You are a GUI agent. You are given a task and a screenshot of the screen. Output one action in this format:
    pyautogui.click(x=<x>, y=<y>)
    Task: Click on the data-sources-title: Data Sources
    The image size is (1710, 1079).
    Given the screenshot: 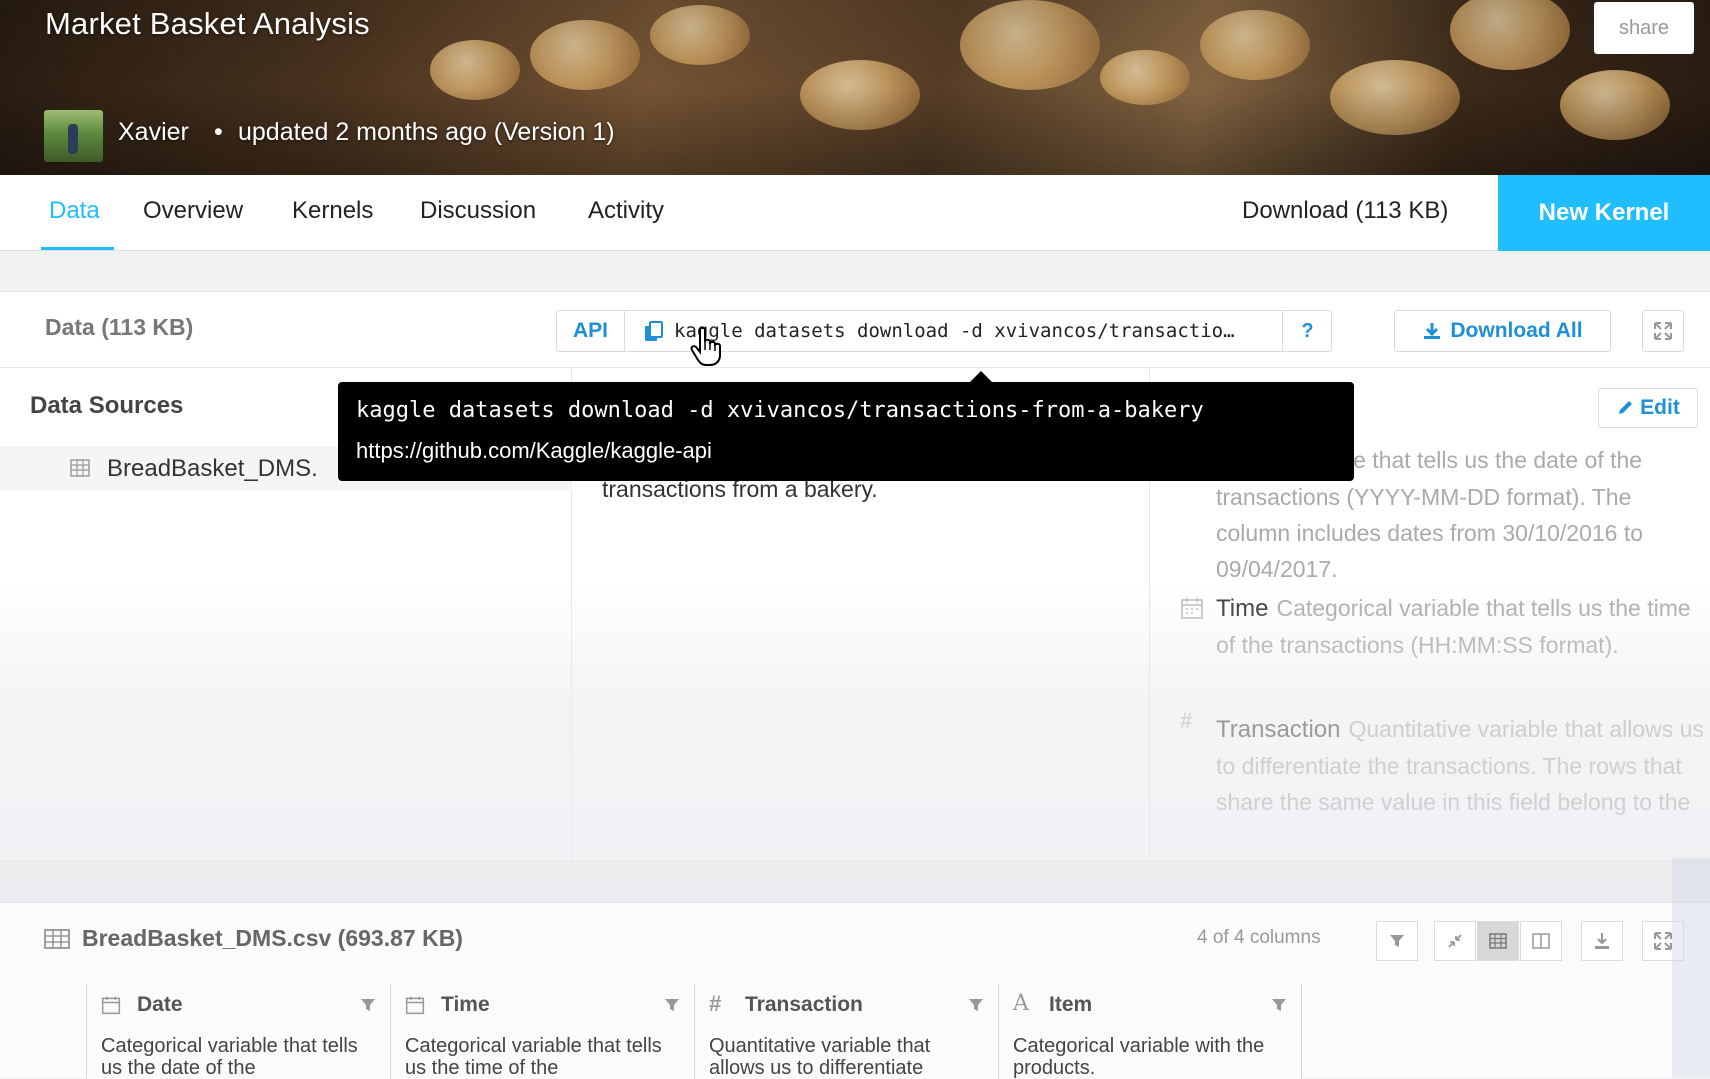 What is the action you would take?
    pyautogui.click(x=107, y=405)
    